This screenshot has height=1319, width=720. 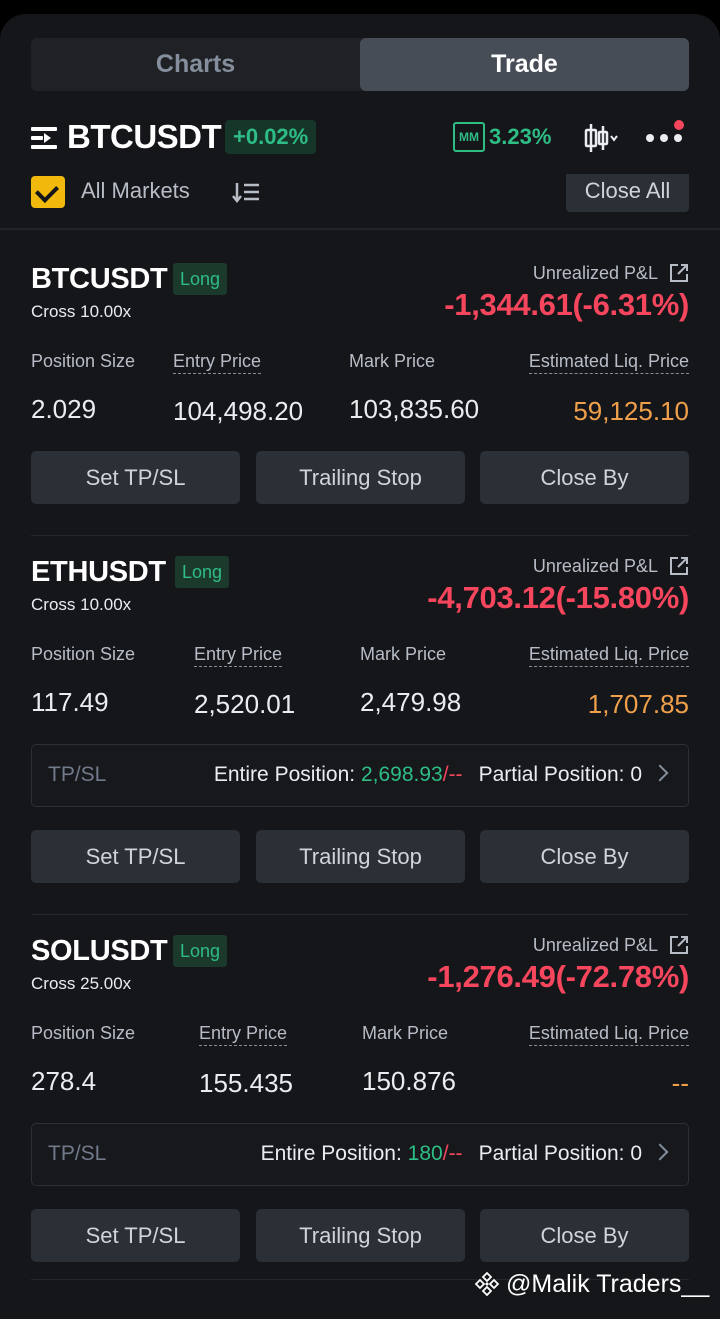 What do you see at coordinates (487, 1284) in the screenshot?
I see `binance-logo-icon` at bounding box center [487, 1284].